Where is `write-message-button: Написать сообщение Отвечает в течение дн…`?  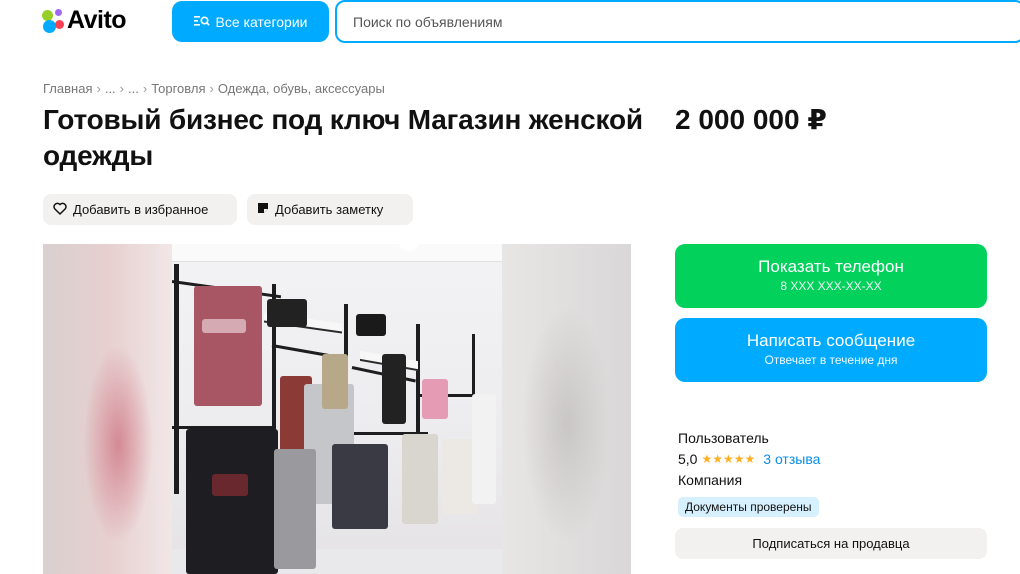
write-message-button: Написать сообщение Отвечает в течение дн… is located at coordinates (831, 350).